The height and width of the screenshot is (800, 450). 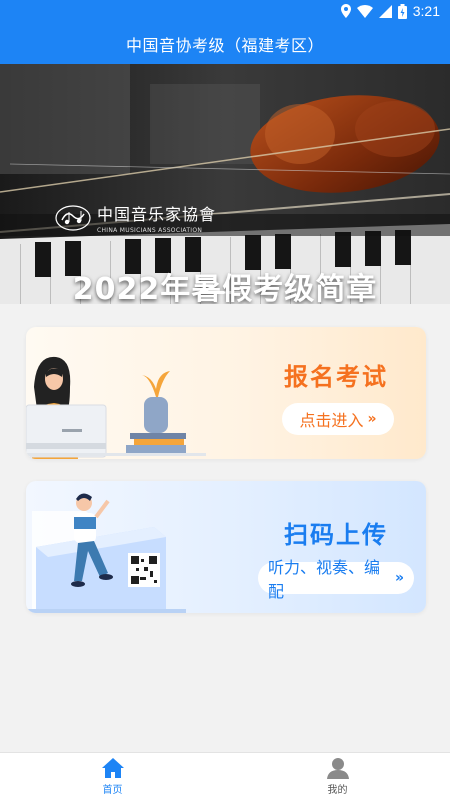 I want to click on location-icon, so click(x=345, y=11).